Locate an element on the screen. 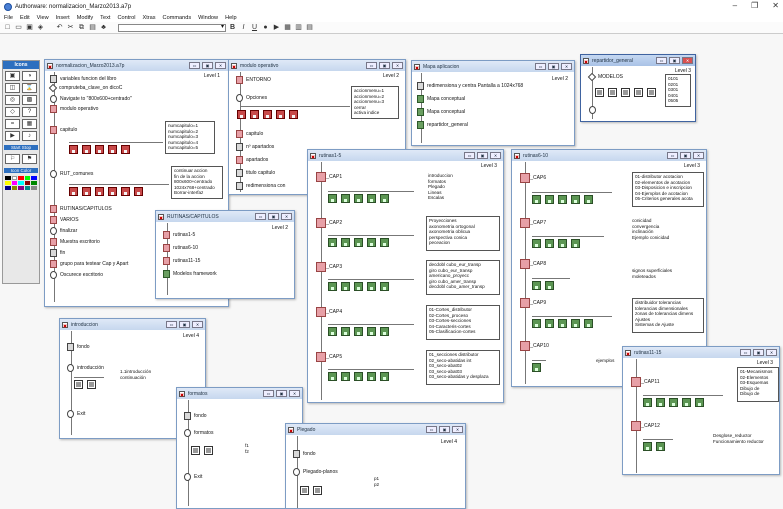  flow-item: compruteba_clave_on dicoC is located at coordinates (85, 88).